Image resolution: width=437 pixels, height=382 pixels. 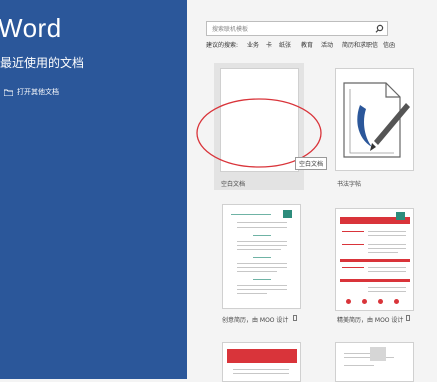 I want to click on app-title: Word, so click(x=31, y=28).